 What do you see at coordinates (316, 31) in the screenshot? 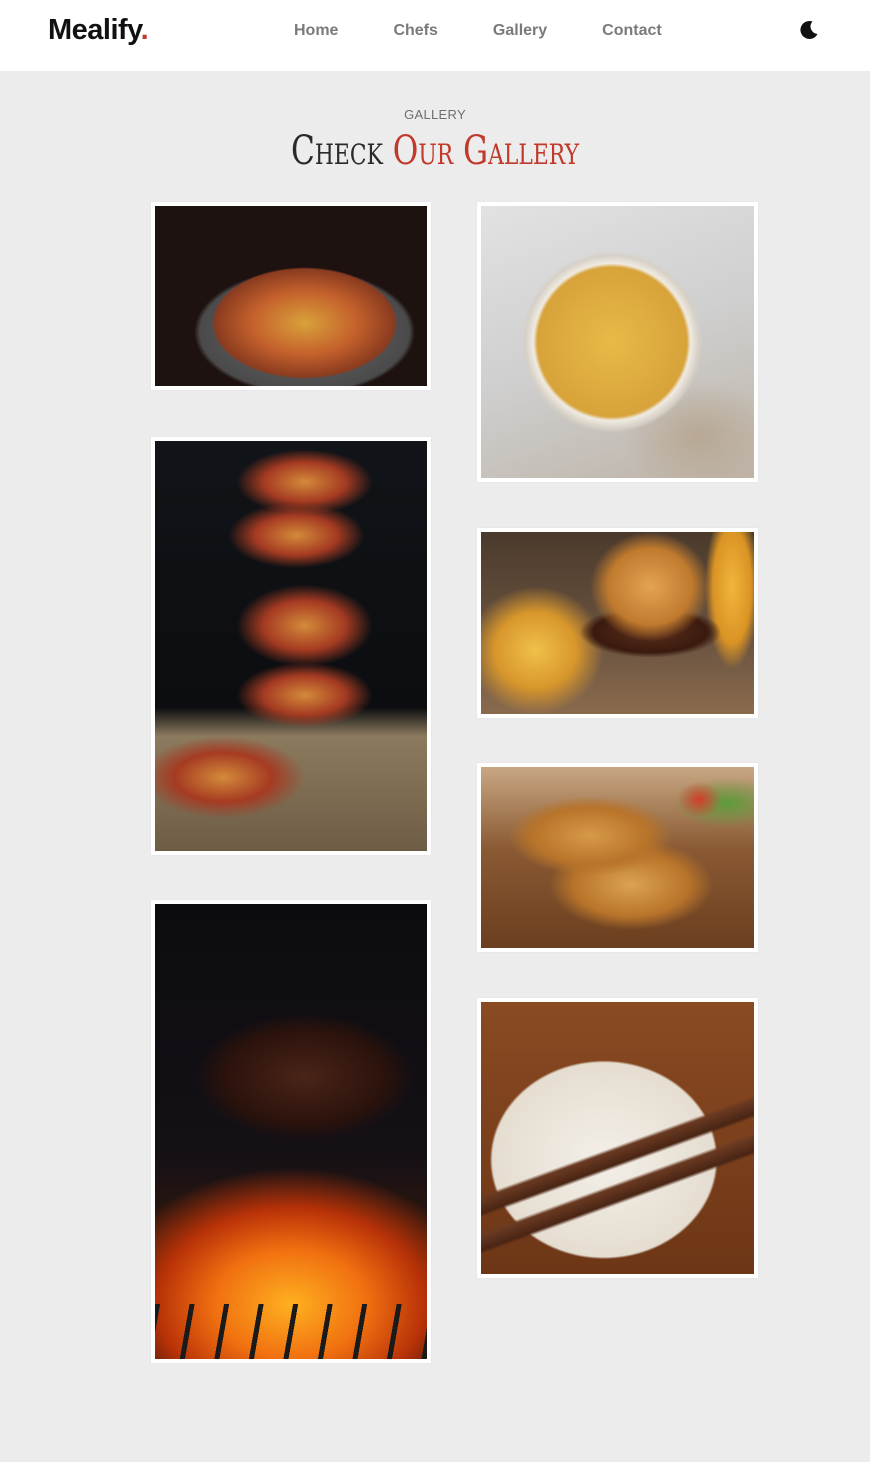
I see `nav-link-home: Home` at bounding box center [316, 31].